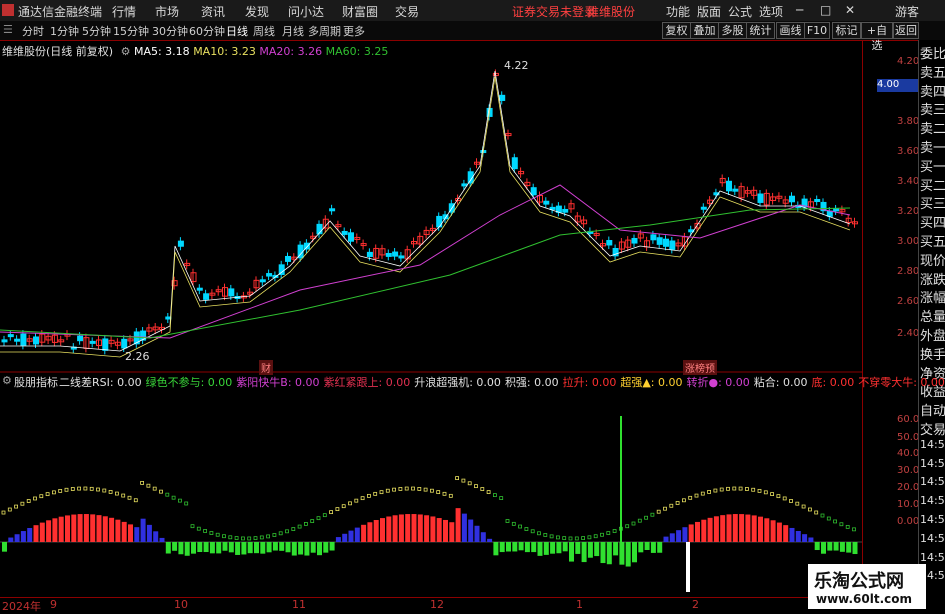  What do you see at coordinates (906, 30) in the screenshot?
I see `back-button: 返回` at bounding box center [906, 30].